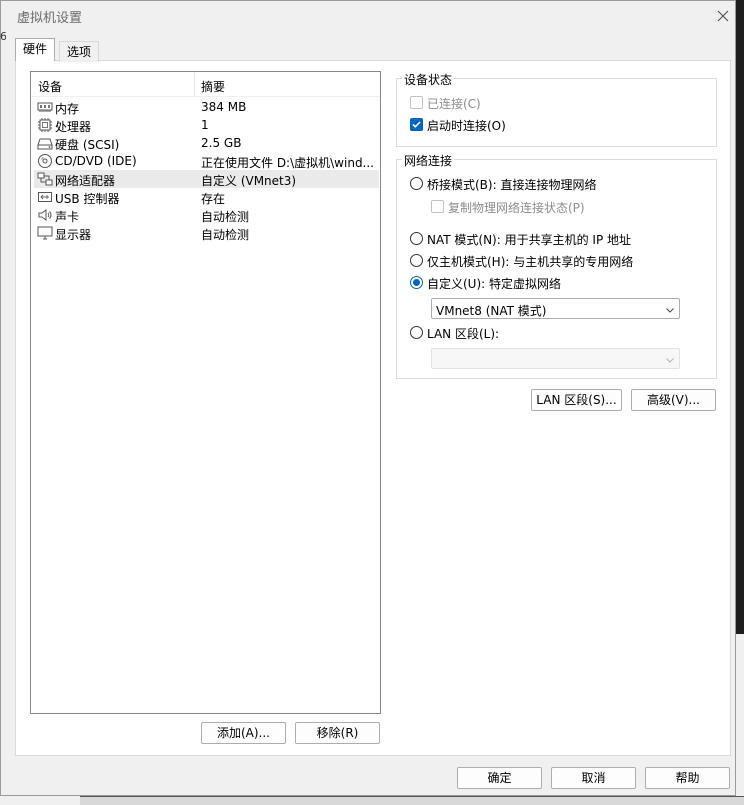 The height and width of the screenshot is (805, 744). What do you see at coordinates (723, 16) in the screenshot?
I see `close-icon` at bounding box center [723, 16].